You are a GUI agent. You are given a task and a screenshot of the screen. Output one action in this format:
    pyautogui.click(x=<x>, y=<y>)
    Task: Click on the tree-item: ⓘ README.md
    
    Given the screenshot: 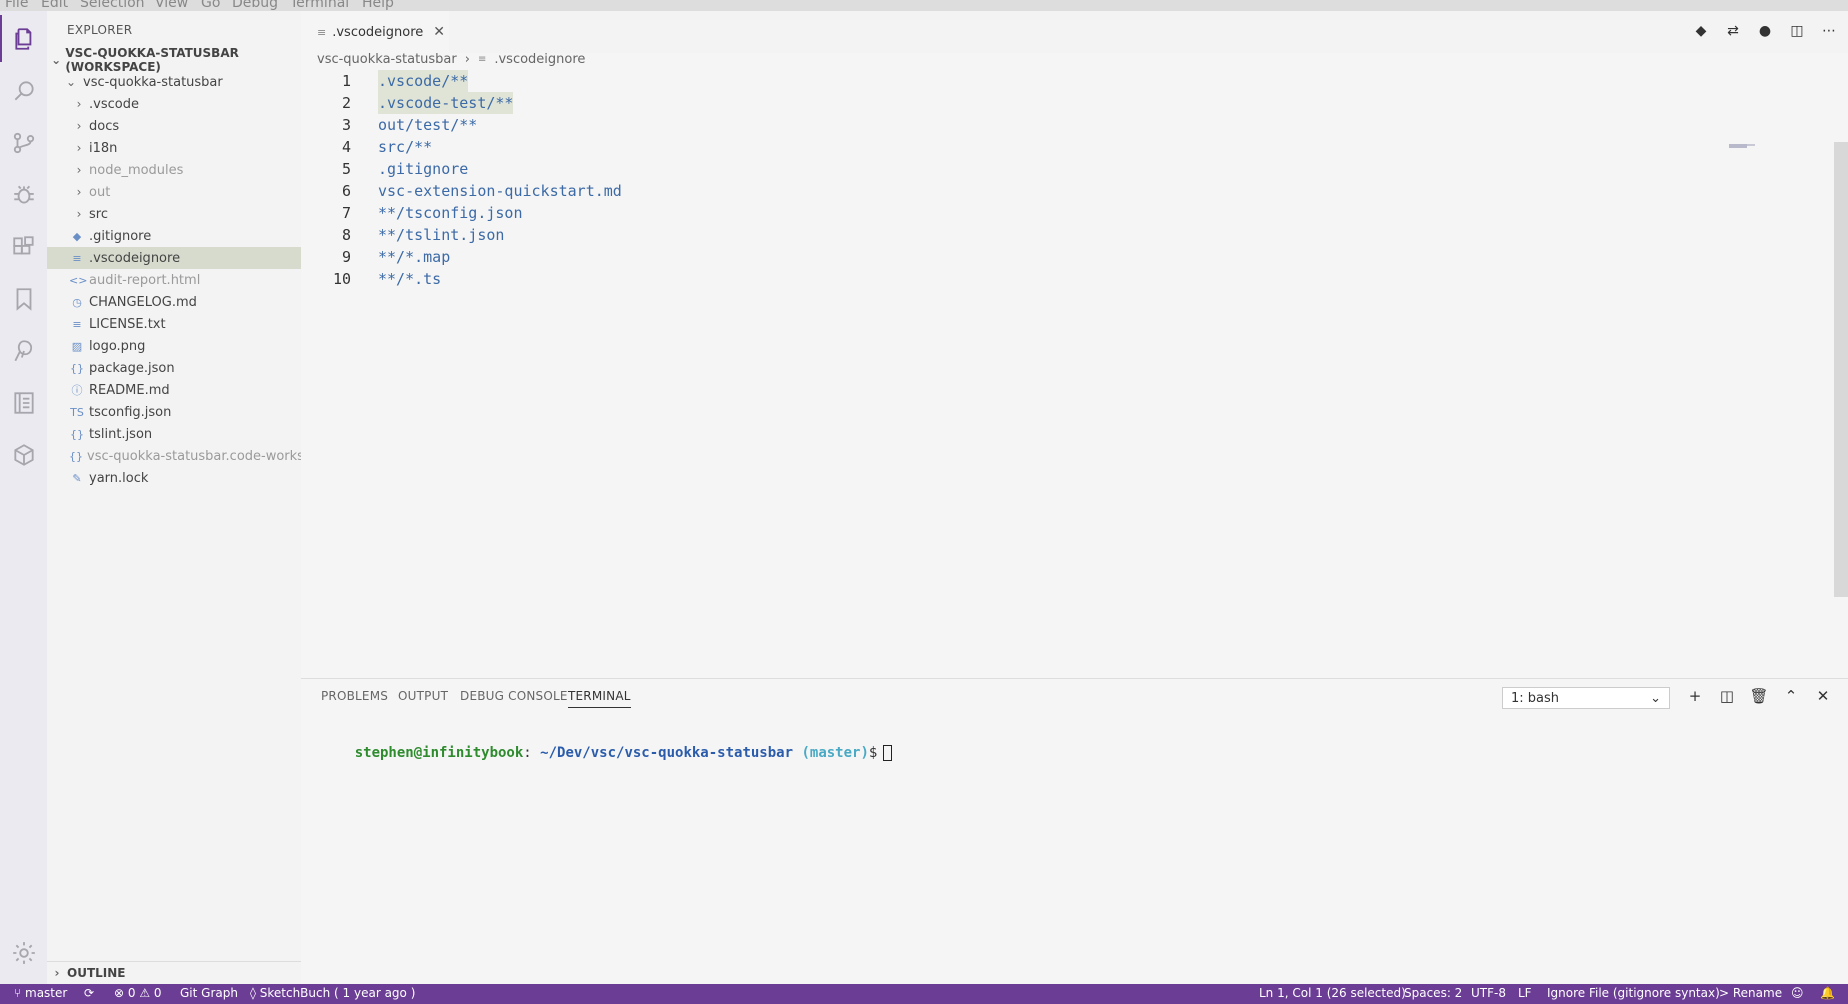 What is the action you would take?
    pyautogui.click(x=174, y=390)
    